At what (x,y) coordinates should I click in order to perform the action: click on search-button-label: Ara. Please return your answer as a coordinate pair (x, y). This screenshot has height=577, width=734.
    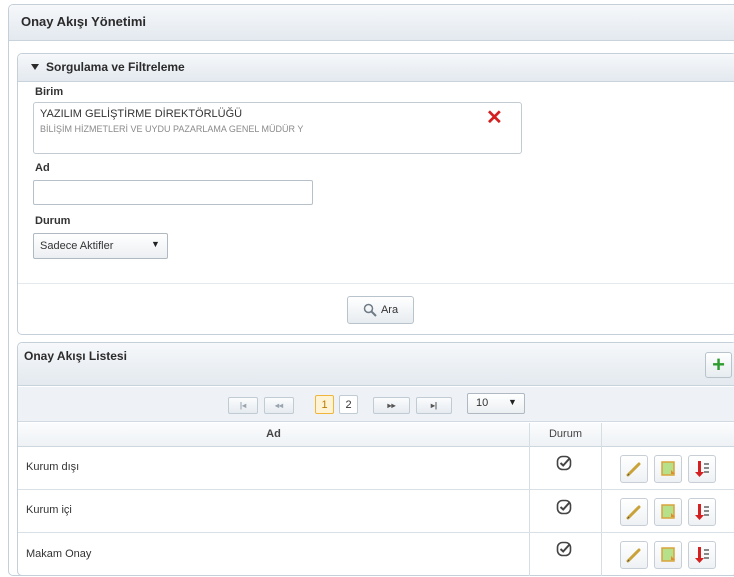
    Looking at the image, I should click on (389, 310).